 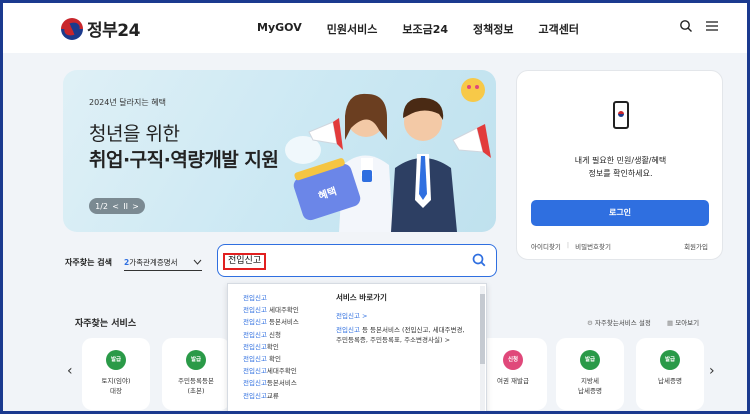 I want to click on suggestion-item: 전입신고 등본서비스, so click(x=285, y=322).